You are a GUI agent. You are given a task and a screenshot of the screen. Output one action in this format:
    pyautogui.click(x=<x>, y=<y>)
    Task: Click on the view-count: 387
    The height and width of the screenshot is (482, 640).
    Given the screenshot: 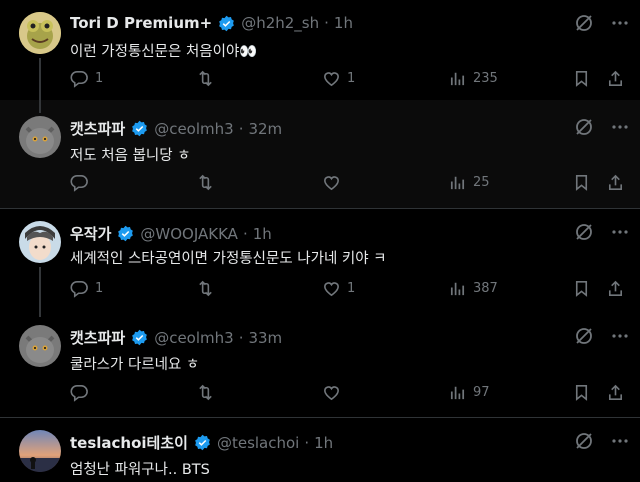 What is the action you would take?
    pyautogui.click(x=485, y=288)
    